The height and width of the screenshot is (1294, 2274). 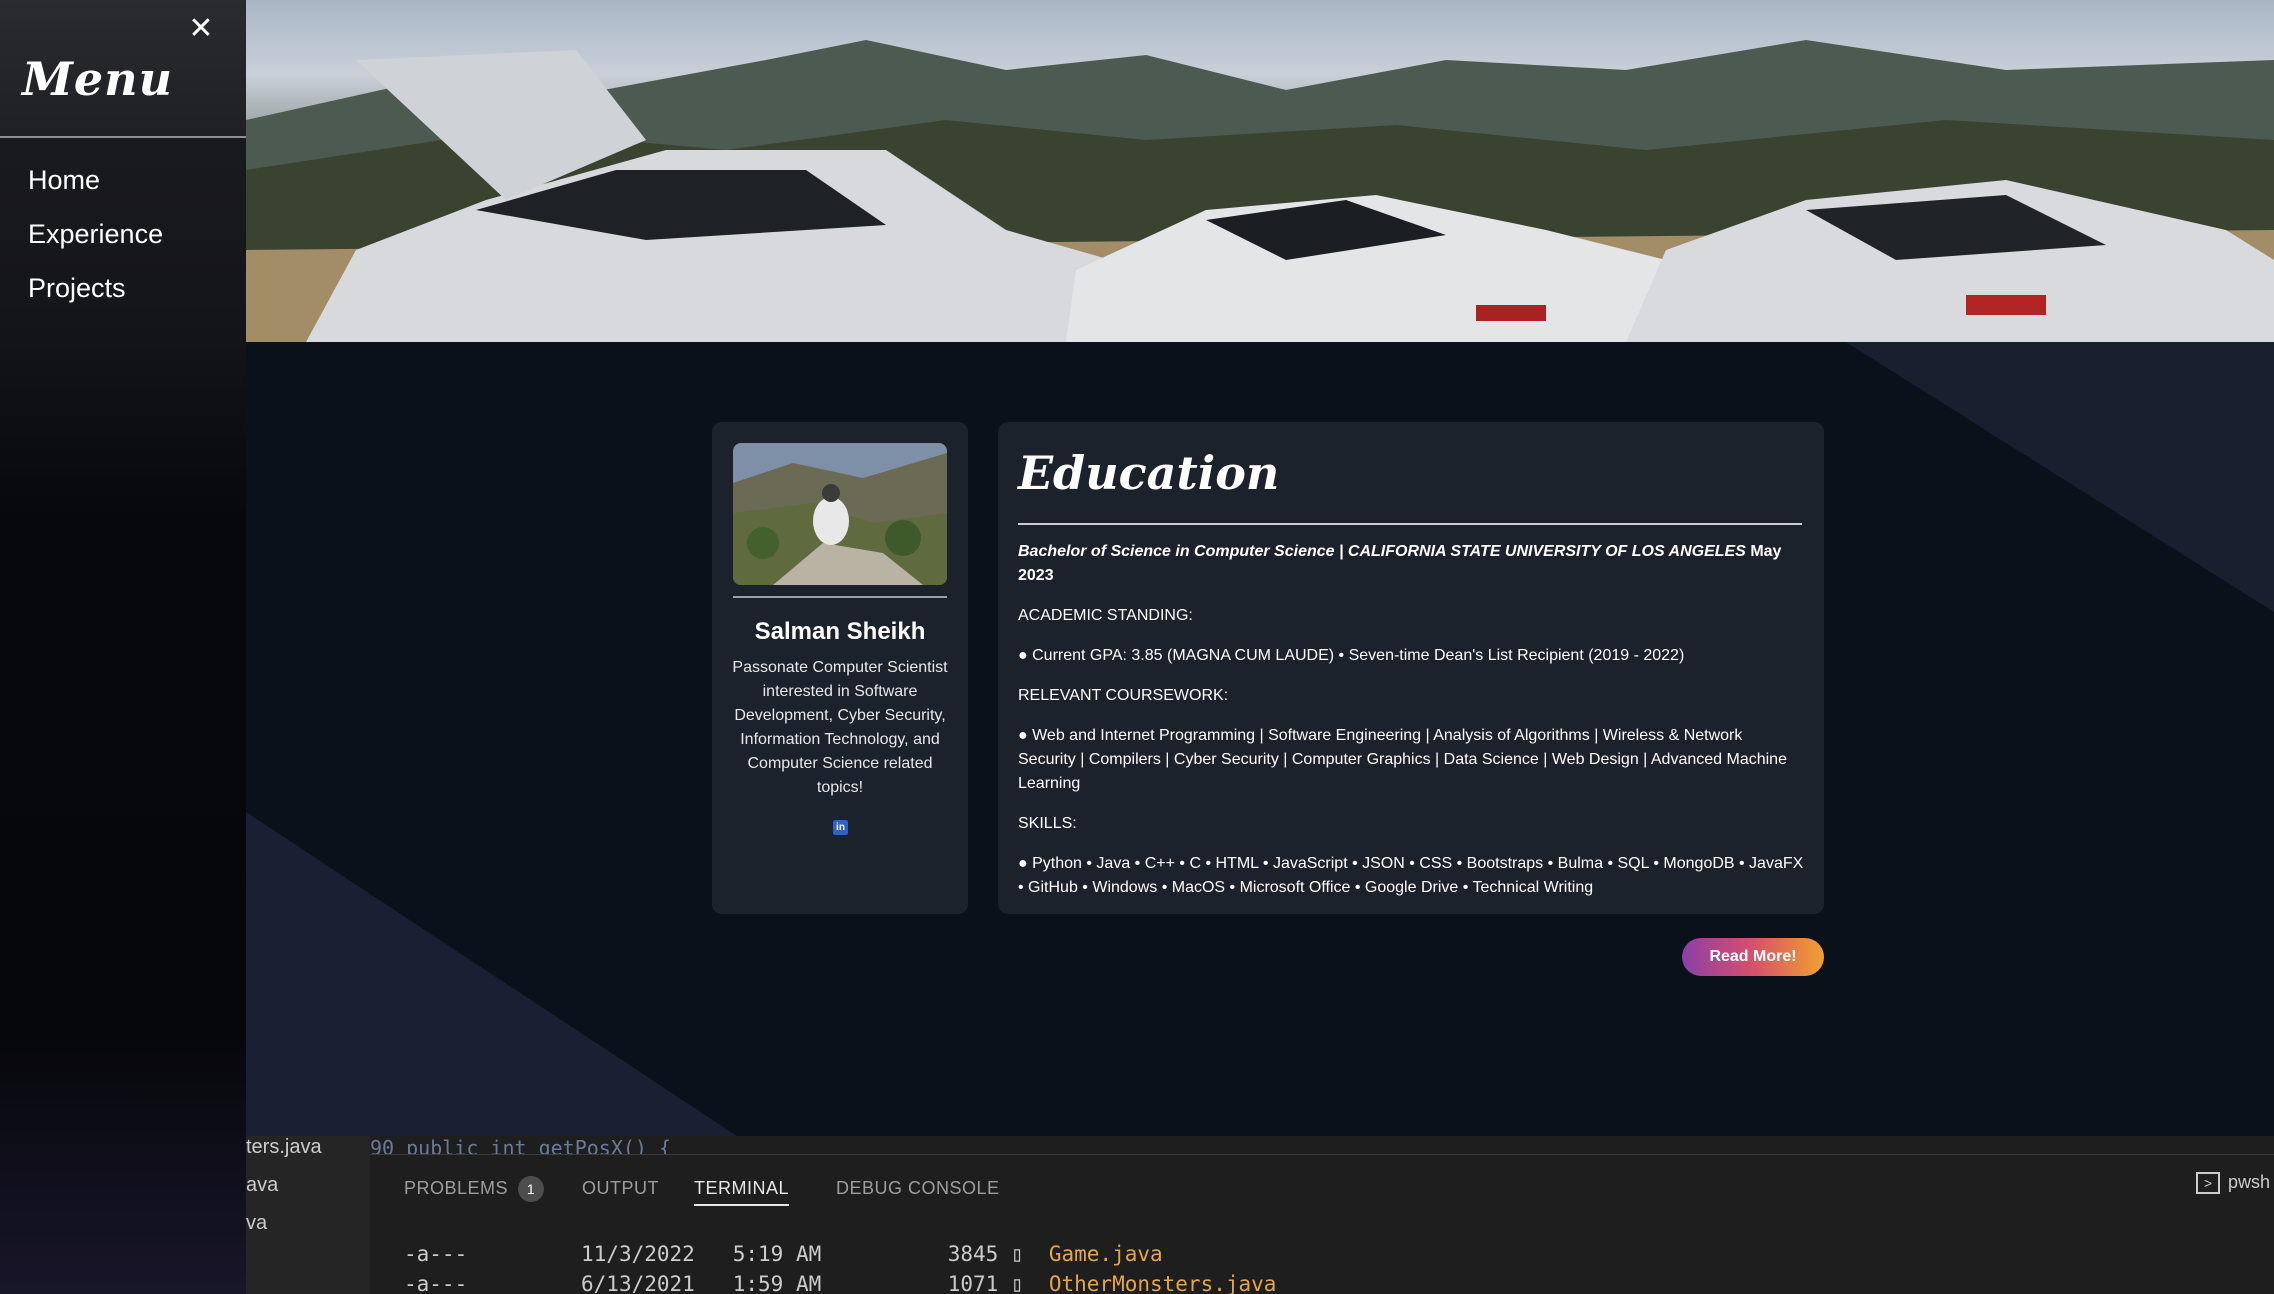 What do you see at coordinates (777, 1283) in the screenshot?
I see `file-time: 1:59 AM` at bounding box center [777, 1283].